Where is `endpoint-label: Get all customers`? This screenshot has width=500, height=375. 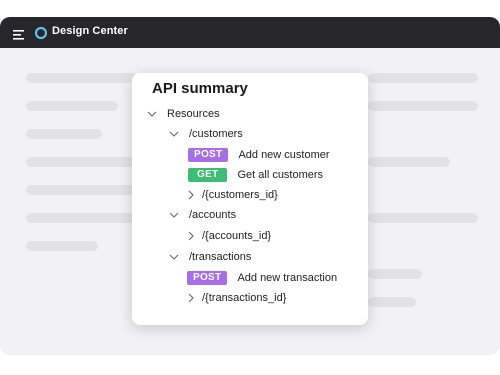 endpoint-label: Get all customers is located at coordinates (280, 175).